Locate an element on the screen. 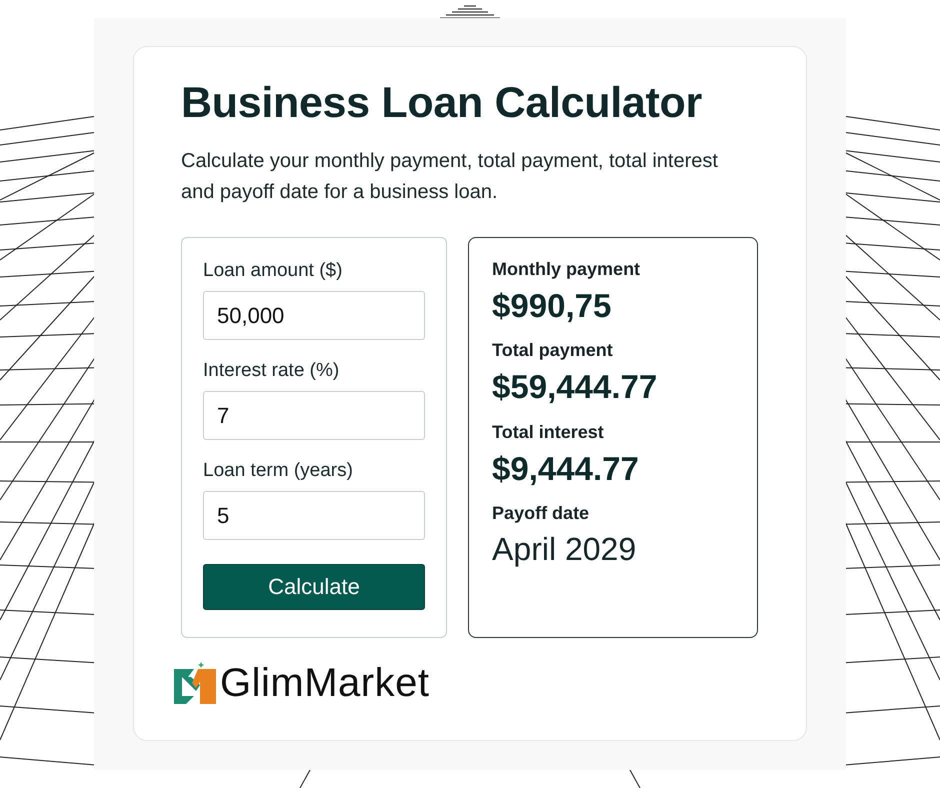 The height and width of the screenshot is (788, 940). page-title: Business Loan Calculator is located at coordinates (442, 103).